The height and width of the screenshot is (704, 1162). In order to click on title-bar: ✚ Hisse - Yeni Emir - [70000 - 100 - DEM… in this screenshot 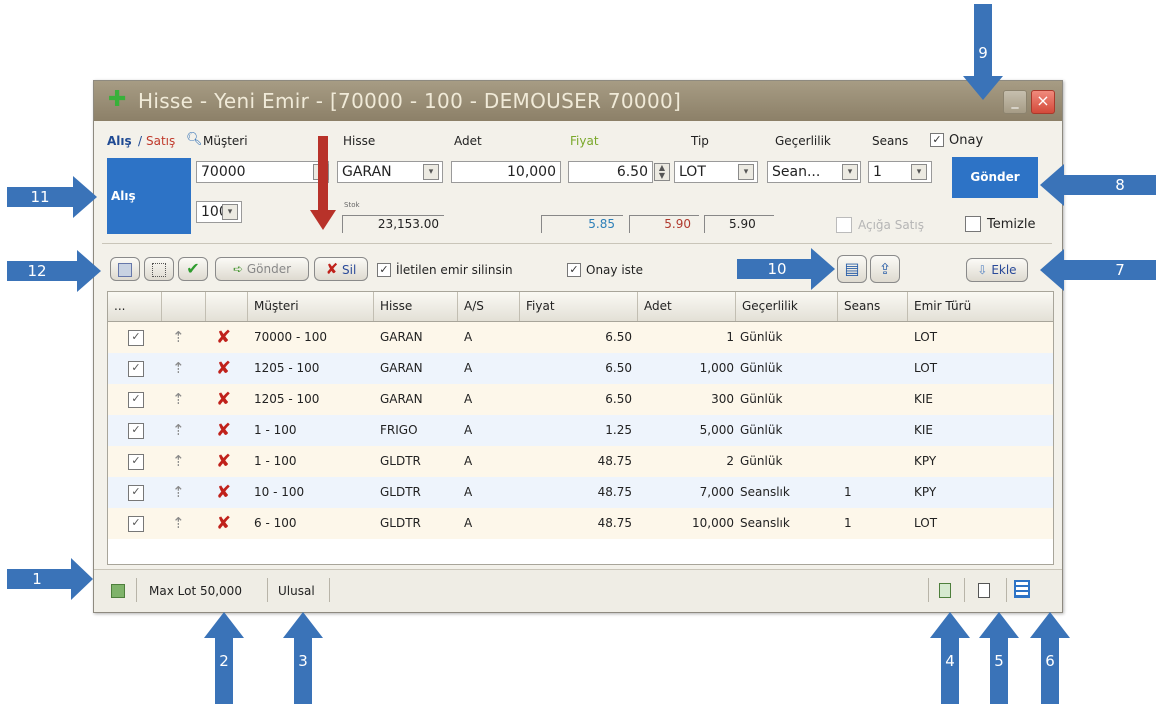, I will do `click(578, 101)`.